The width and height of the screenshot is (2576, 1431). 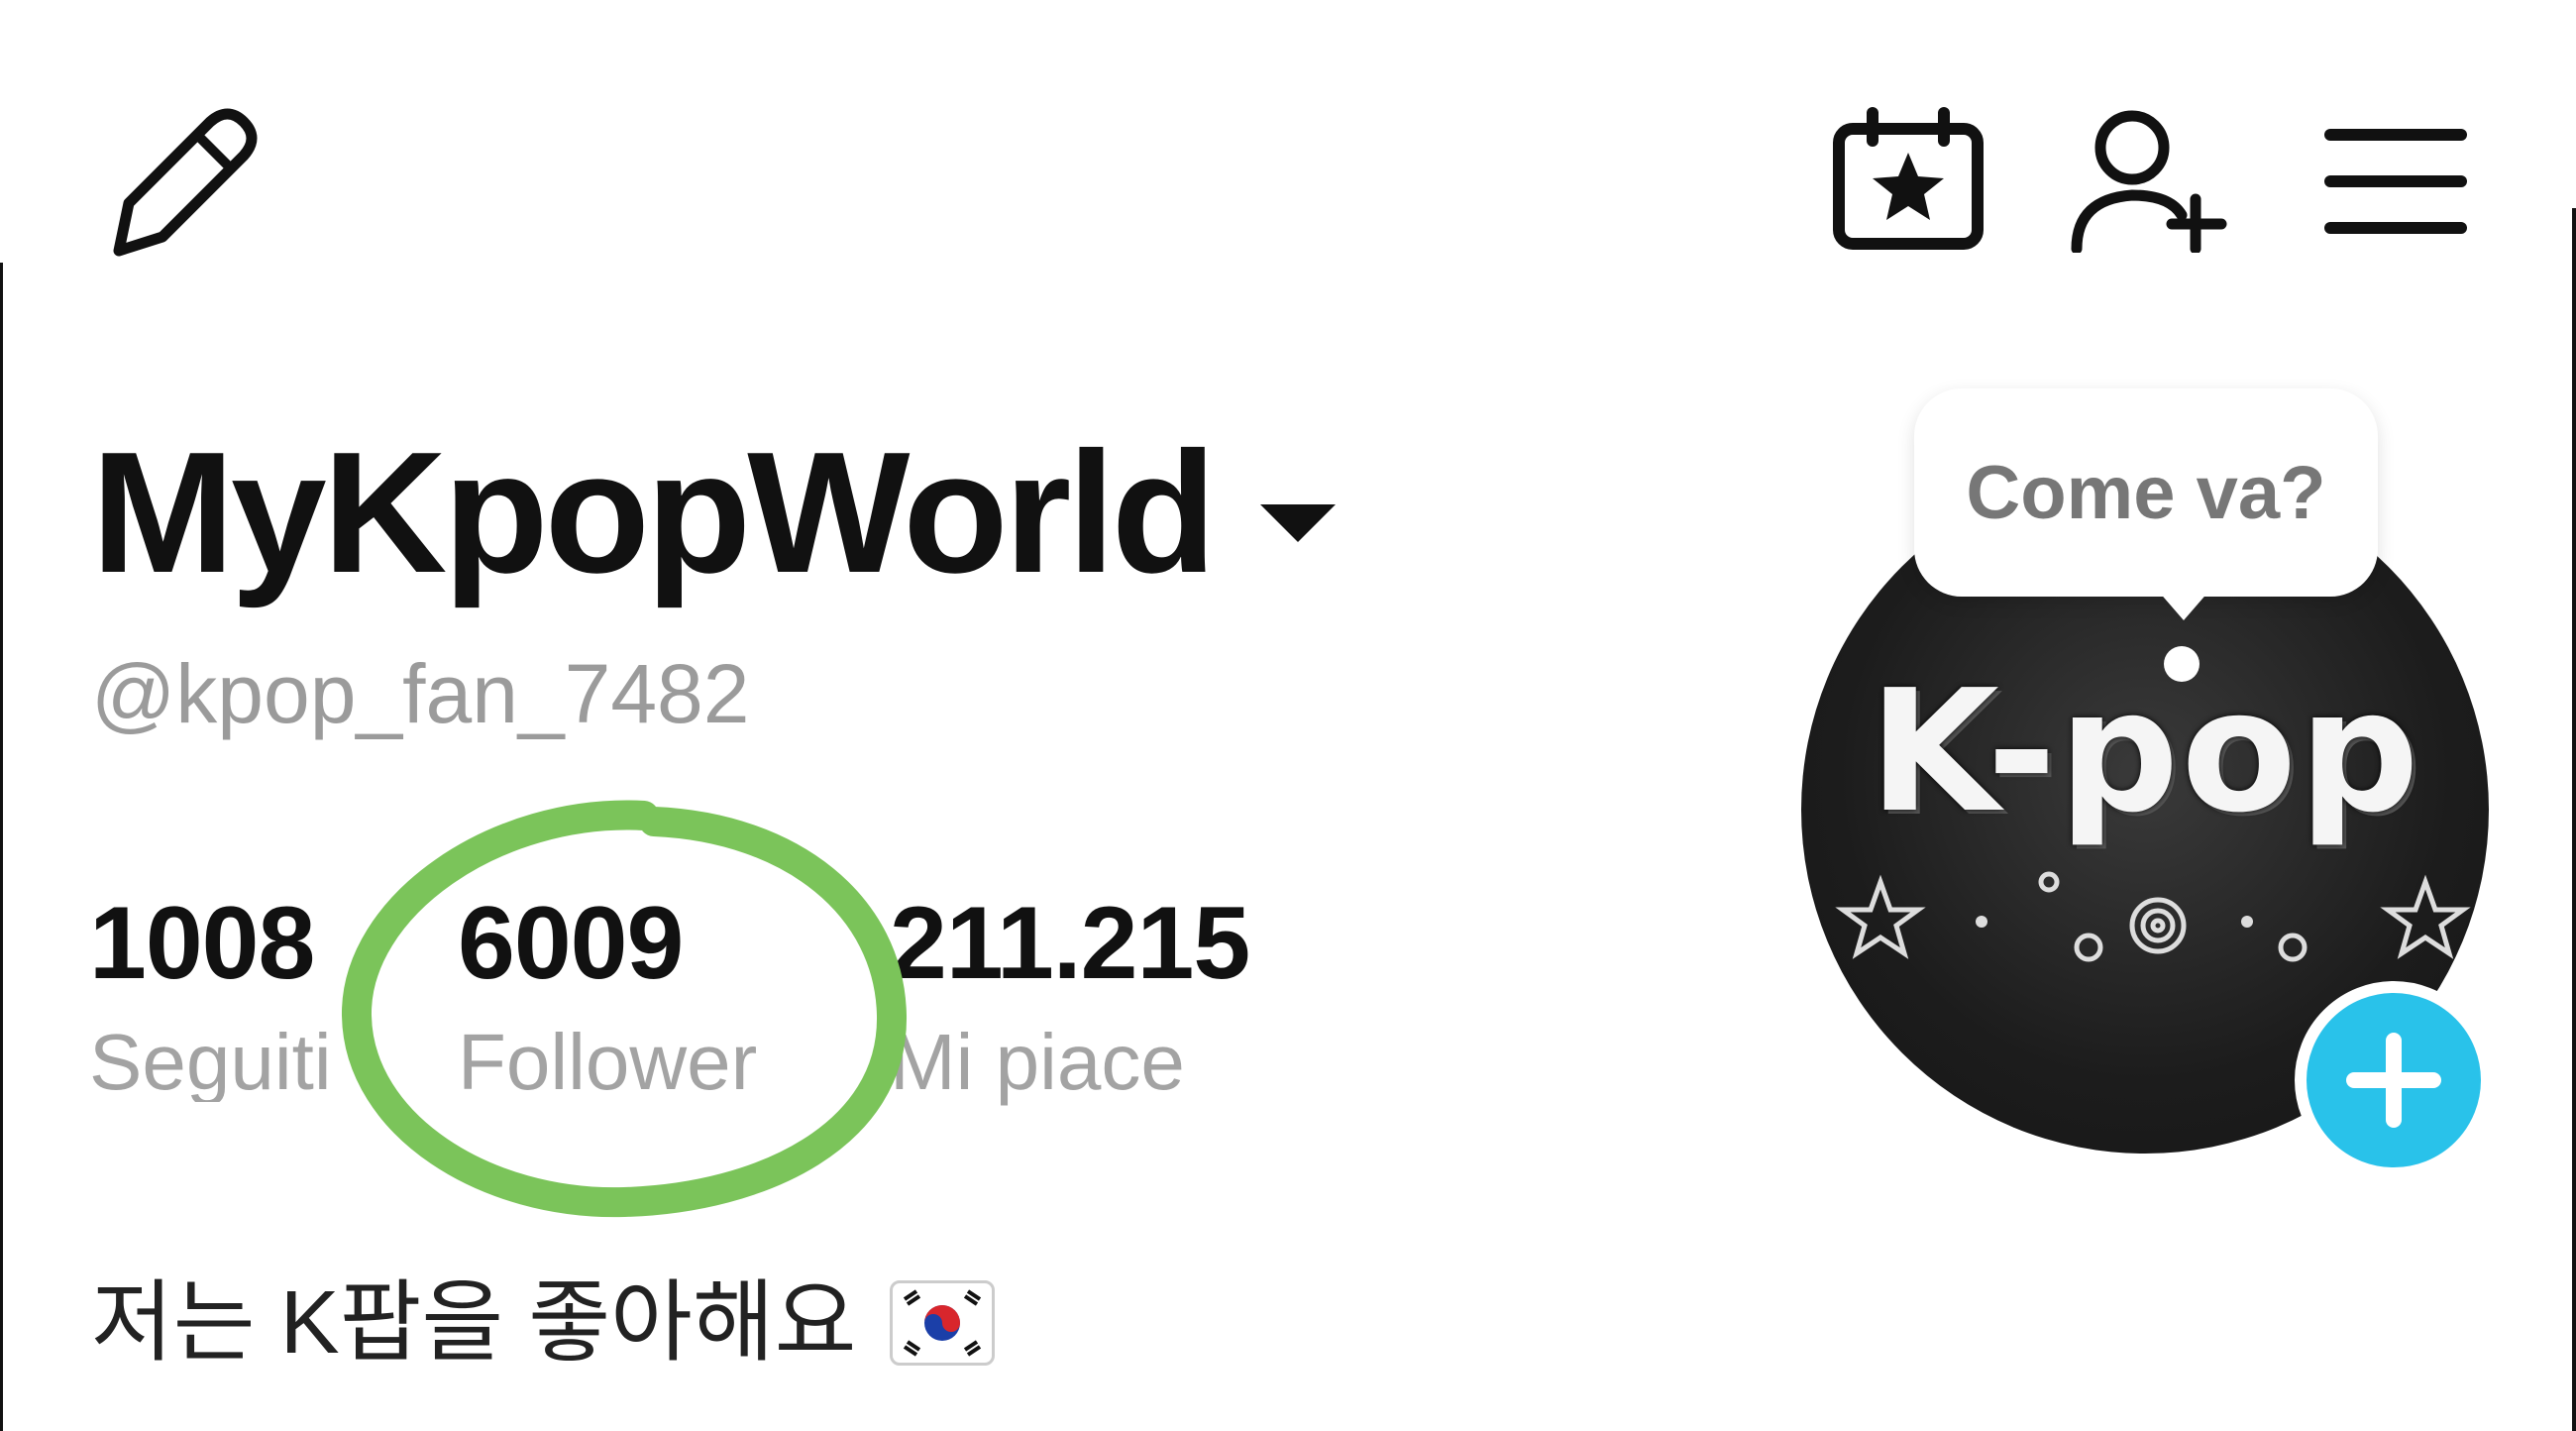 I want to click on following-count: 1008, so click(x=202, y=946).